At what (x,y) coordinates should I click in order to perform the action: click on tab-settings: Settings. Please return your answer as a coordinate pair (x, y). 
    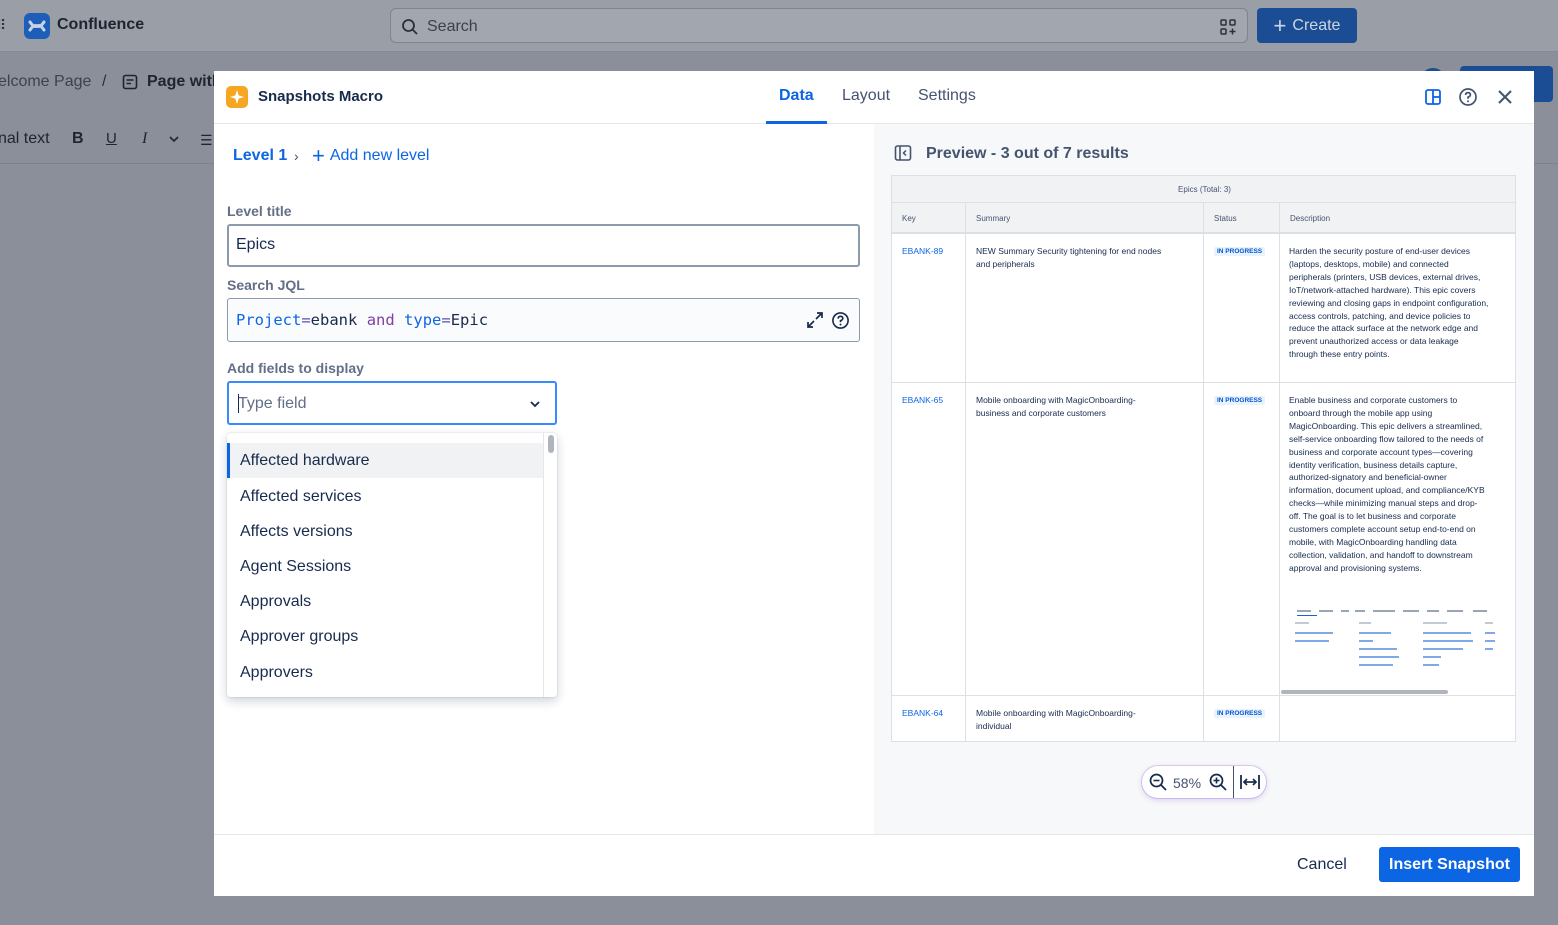
    Looking at the image, I should click on (947, 96).